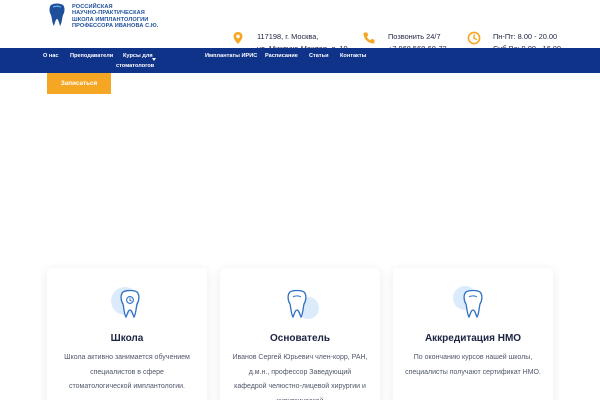 The height and width of the screenshot is (400, 600). Describe the element at coordinates (281, 56) in the screenshot. I see `nav-item-schedule: Расписание` at that location.